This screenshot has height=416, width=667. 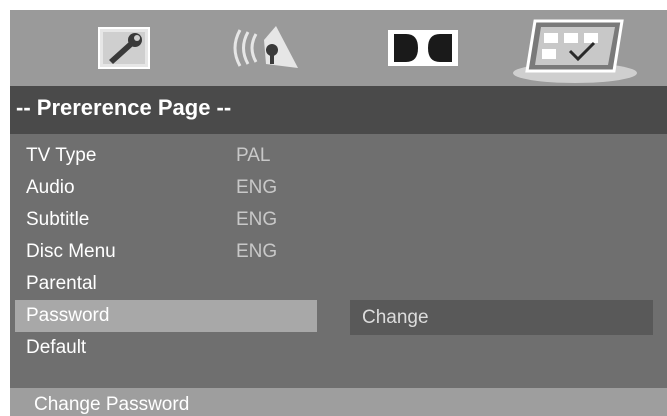 I want to click on tab-general-setup, so click(x=125, y=48).